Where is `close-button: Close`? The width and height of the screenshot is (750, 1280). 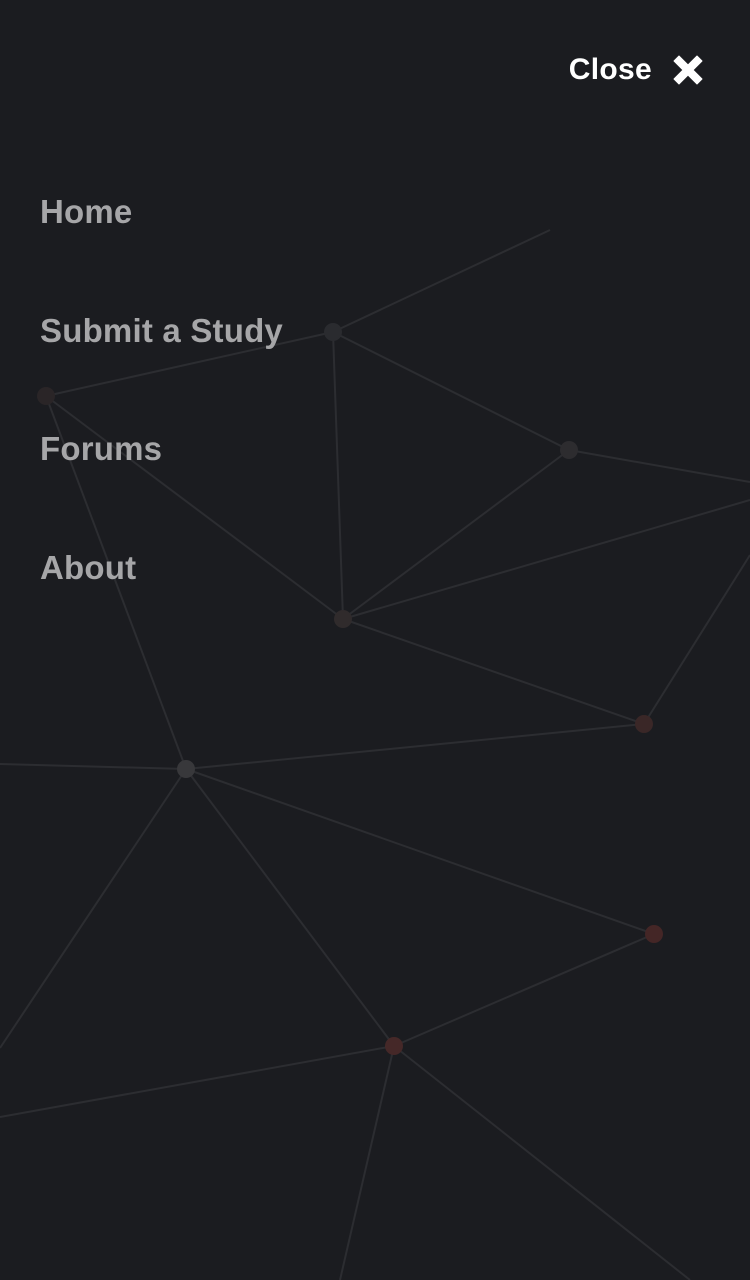 close-button: Close is located at coordinates (636, 70).